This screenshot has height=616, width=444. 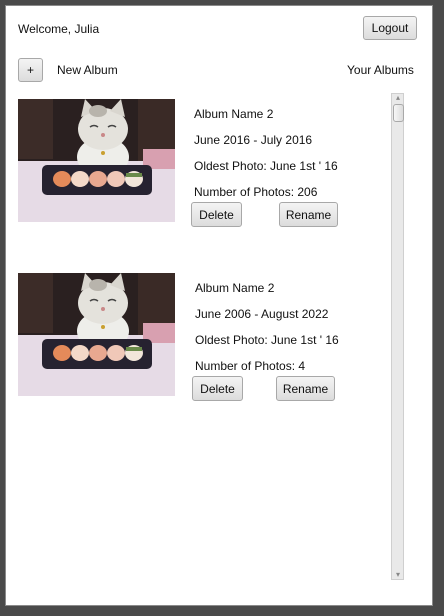 I want to click on welcome-text: Welcome, Julia, so click(x=59, y=29).